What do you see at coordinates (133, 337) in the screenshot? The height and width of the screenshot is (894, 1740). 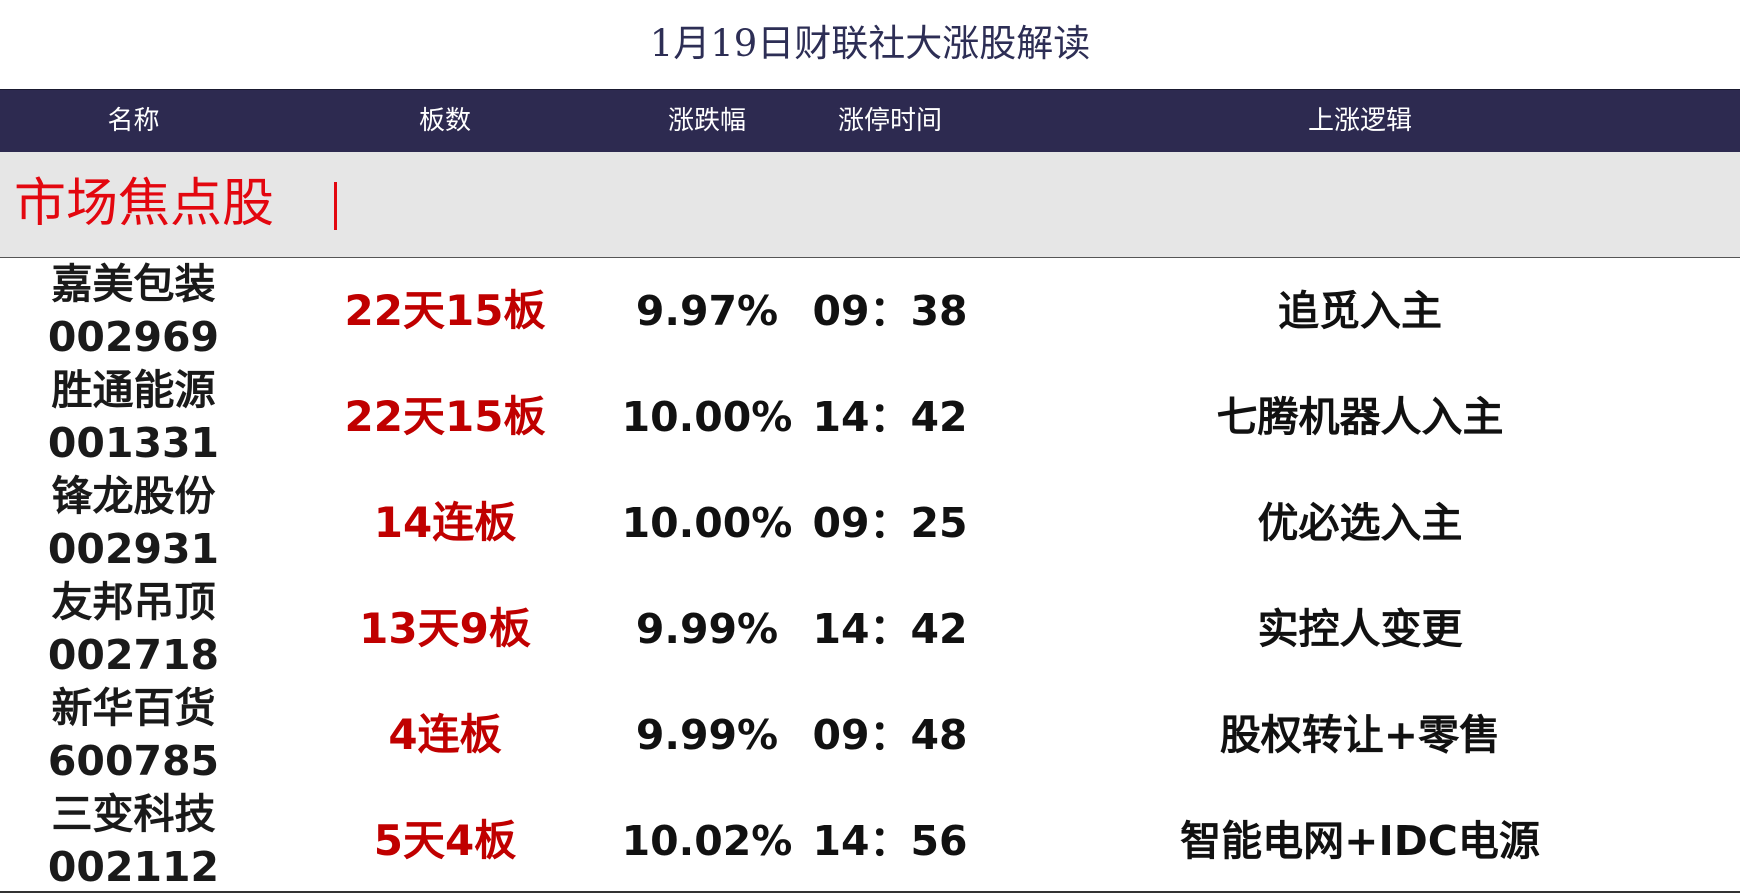 I see `stock-code: 002969` at bounding box center [133, 337].